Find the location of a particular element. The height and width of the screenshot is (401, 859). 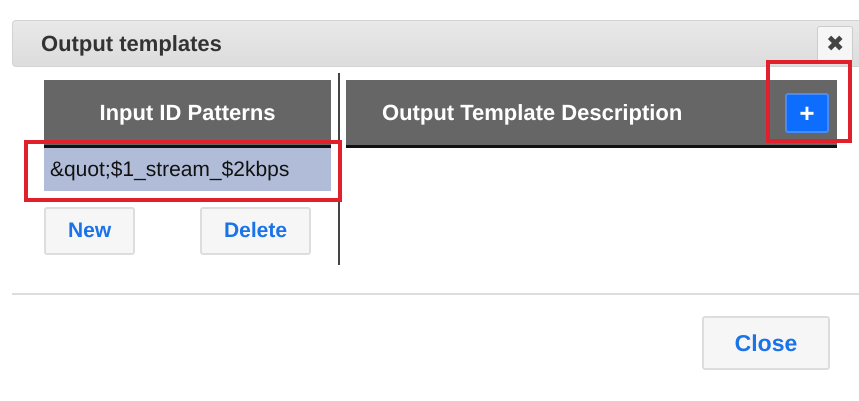

pattern-button: Delete is located at coordinates (255, 231).